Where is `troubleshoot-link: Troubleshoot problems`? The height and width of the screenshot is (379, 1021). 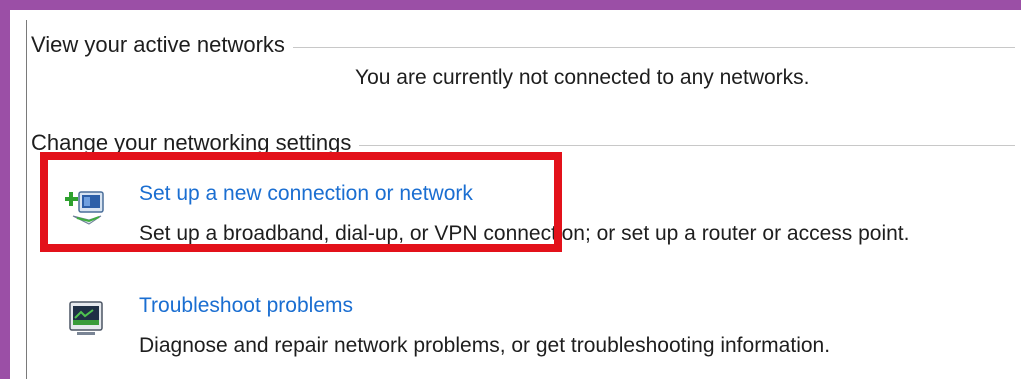
troubleshoot-link: Troubleshoot problems is located at coordinates (246, 306).